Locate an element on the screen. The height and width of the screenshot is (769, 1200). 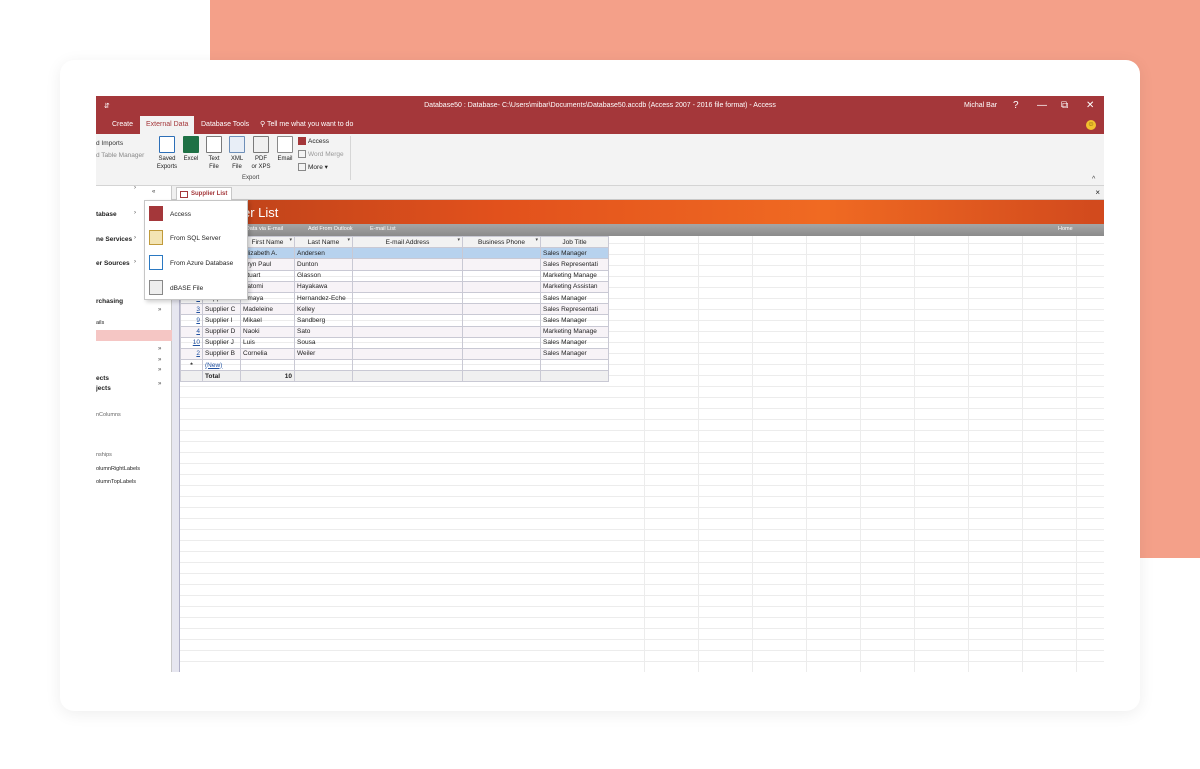
nav-group-objects: ects is located at coordinates (102, 378).